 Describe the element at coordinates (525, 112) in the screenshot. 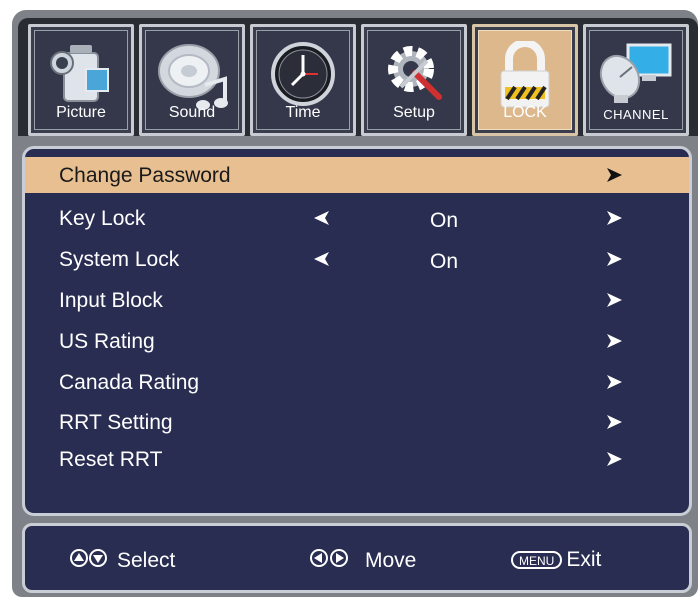

I see `tab-label: LOCK` at that location.